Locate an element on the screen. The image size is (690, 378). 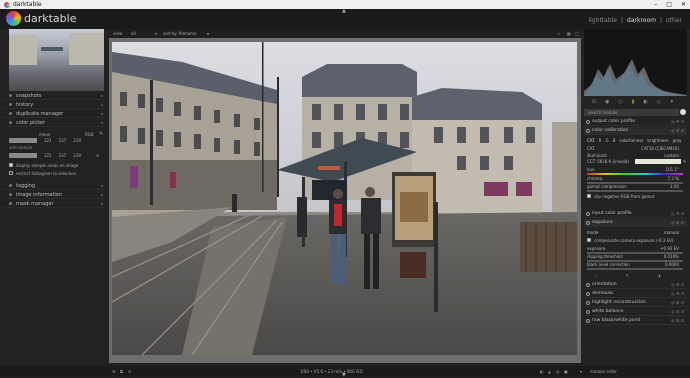
tab-colorfulness: colorfulness is located at coordinates (631, 140).